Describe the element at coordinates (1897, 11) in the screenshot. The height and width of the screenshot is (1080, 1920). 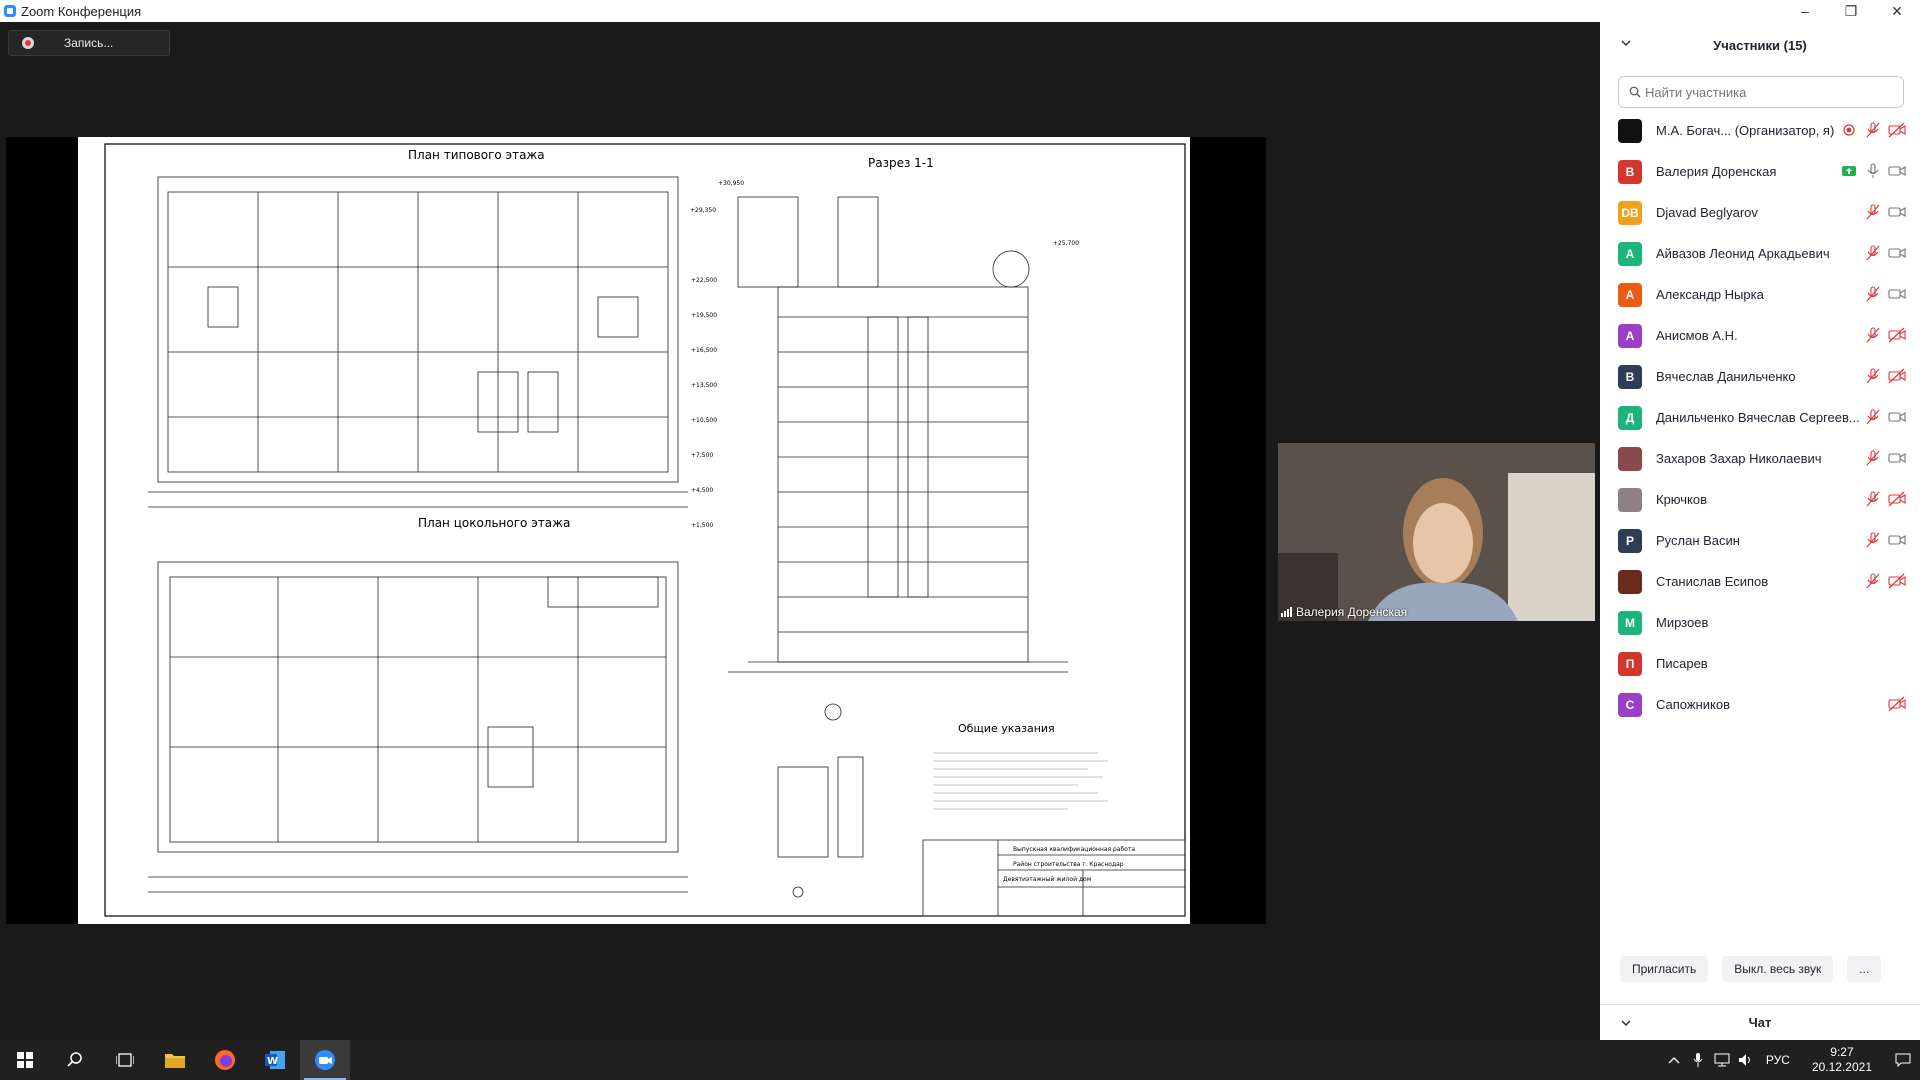
I see `close-button: ✕` at that location.